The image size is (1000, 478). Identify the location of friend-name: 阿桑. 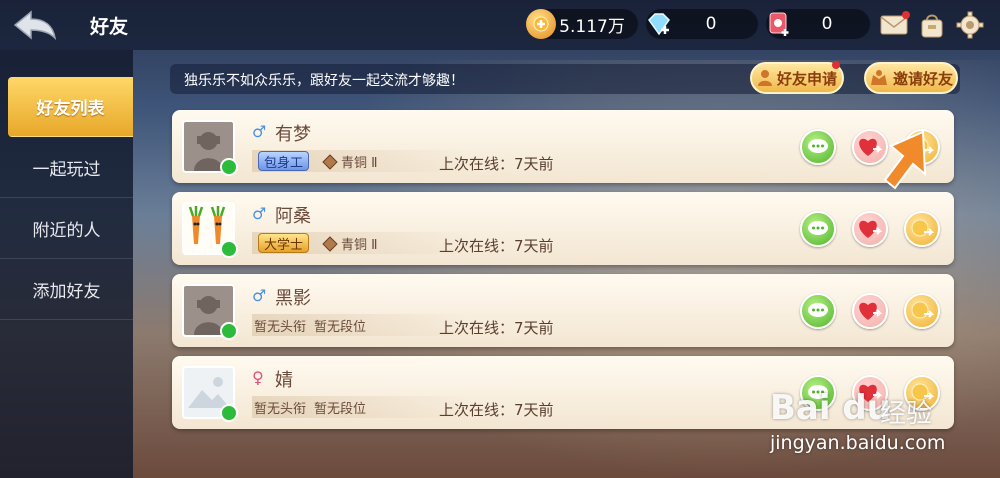
(293, 216).